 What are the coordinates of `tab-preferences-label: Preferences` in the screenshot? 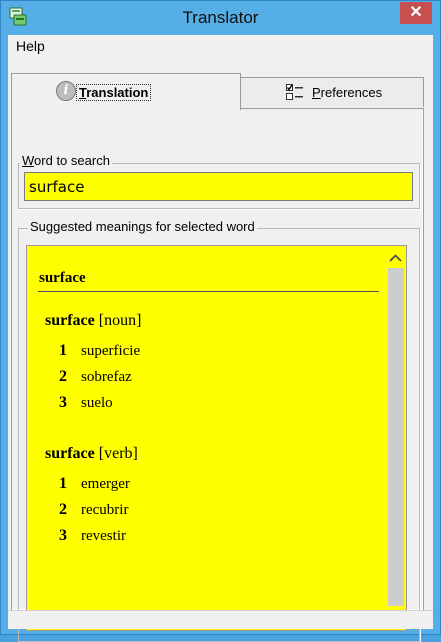 It's located at (347, 92).